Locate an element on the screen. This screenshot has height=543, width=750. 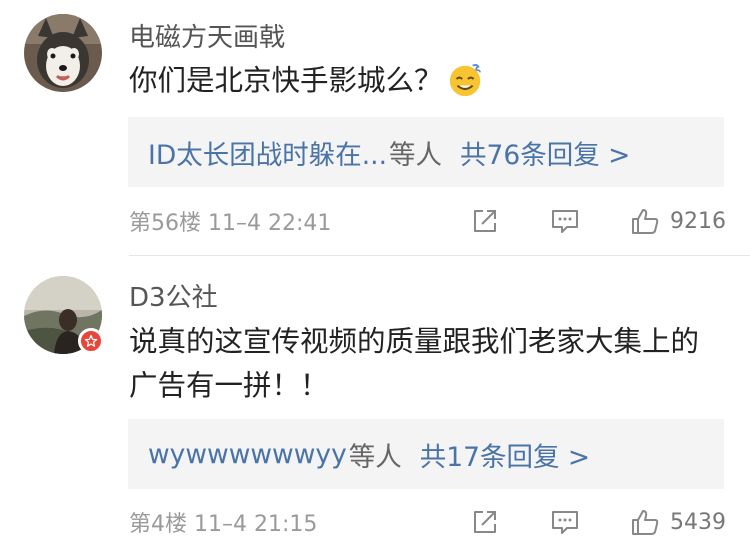
comment-meta: 第56楼 11–4 22:41 9216 is located at coordinates (427, 221).